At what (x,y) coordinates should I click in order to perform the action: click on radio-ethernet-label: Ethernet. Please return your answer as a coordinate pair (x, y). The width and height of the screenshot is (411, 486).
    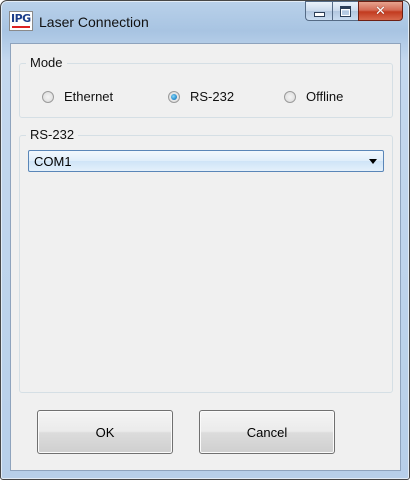
    Looking at the image, I should click on (88, 96).